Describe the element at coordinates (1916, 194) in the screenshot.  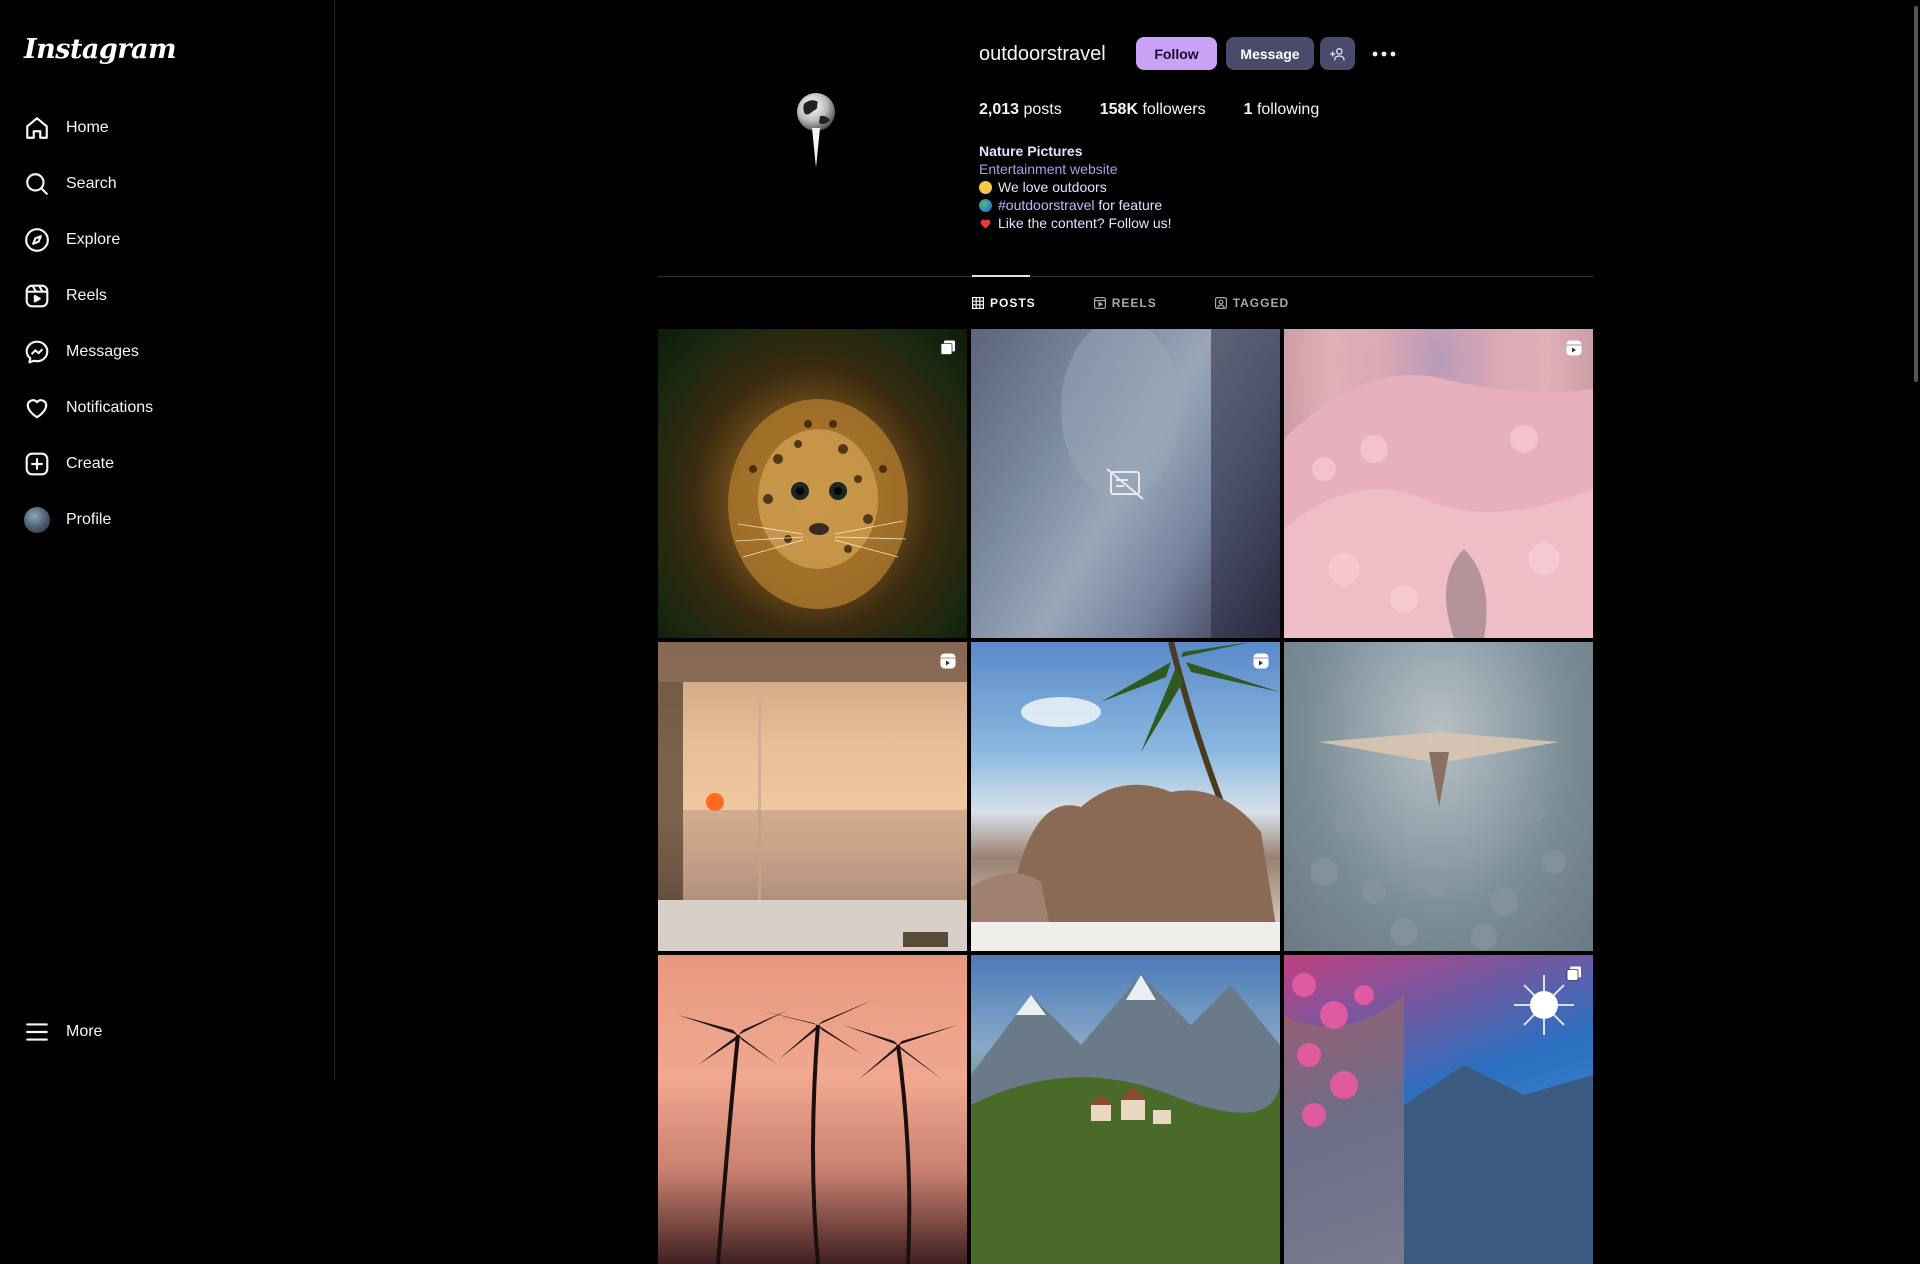
I see `scrollbar-thumb` at that location.